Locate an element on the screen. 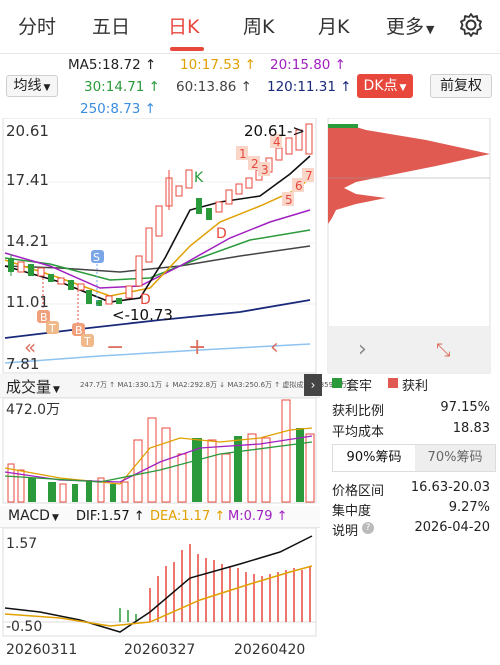  tab-daily-k: 日K is located at coordinates (183, 25).